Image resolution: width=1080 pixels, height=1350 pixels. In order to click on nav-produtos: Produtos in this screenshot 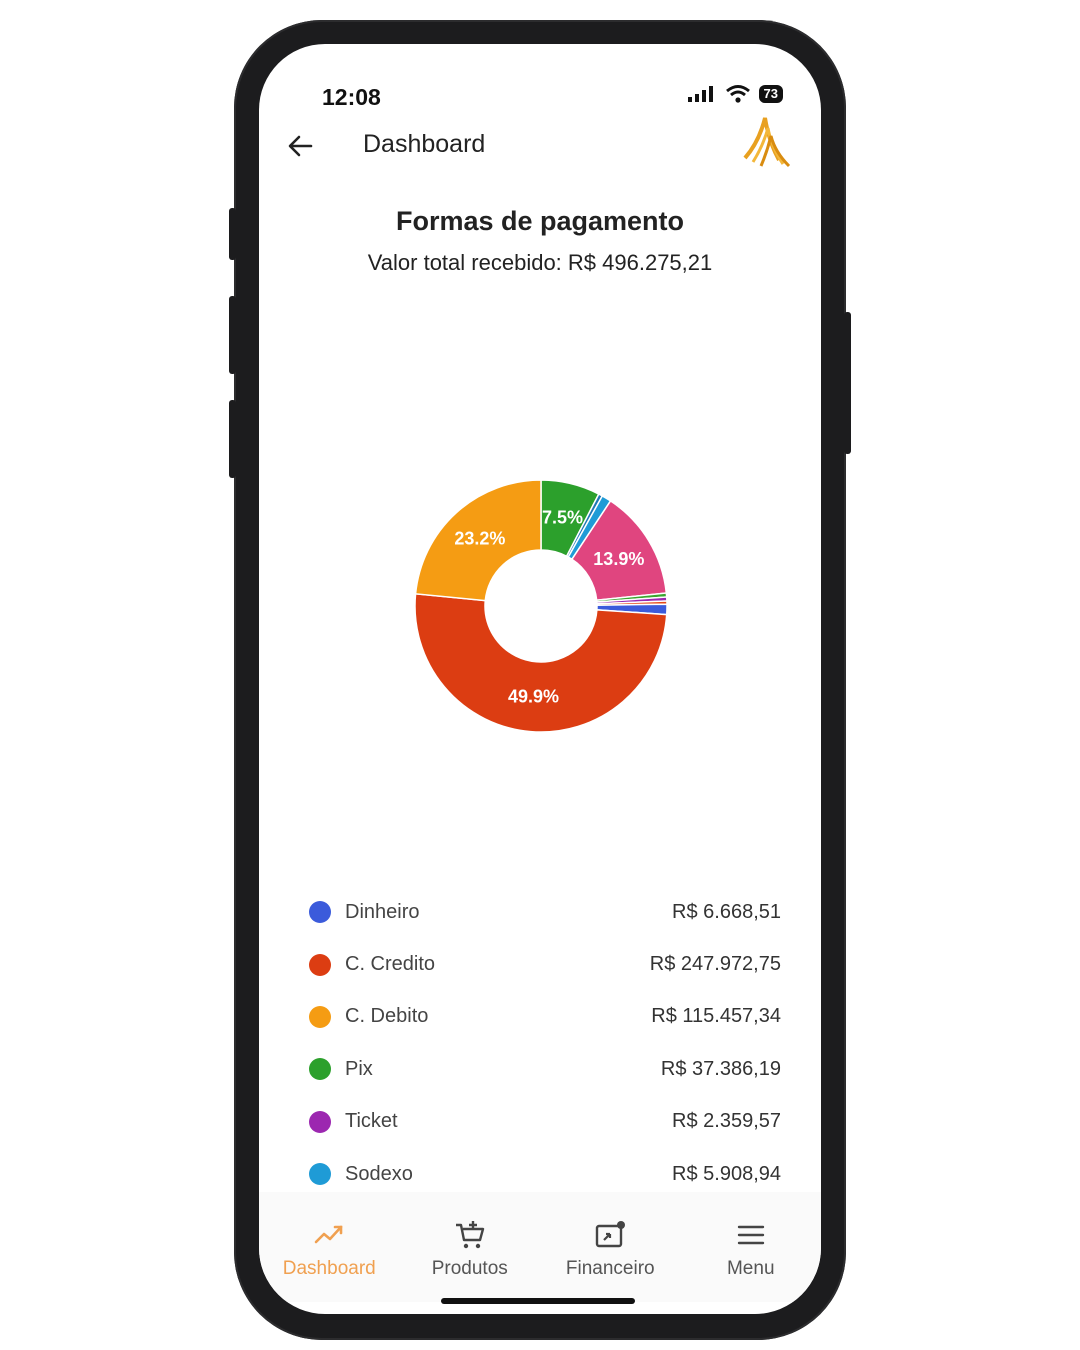, I will do `click(470, 1247)`.